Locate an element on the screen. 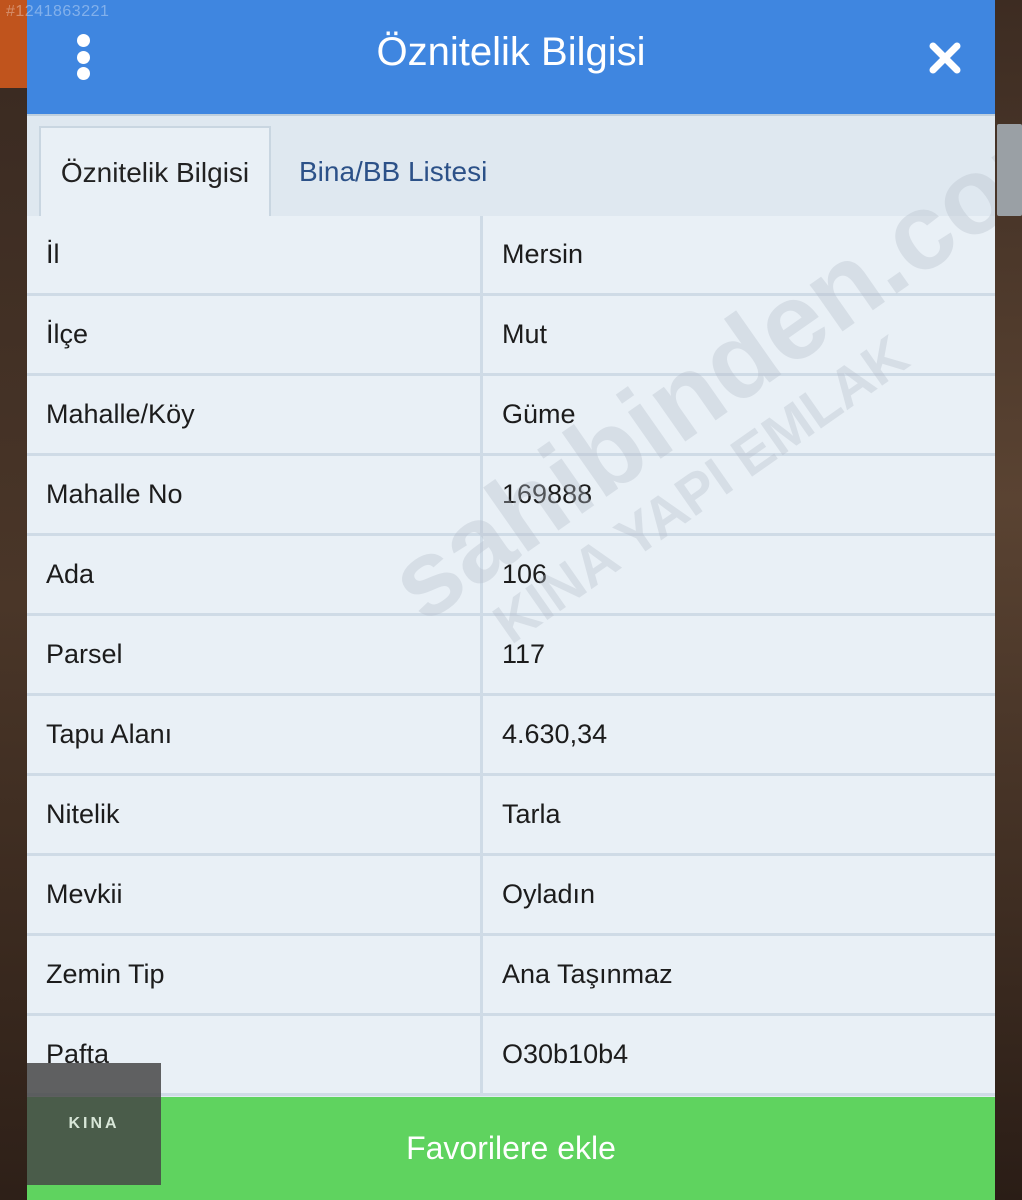 The width and height of the screenshot is (1022, 1200). attribute-key: İlçe is located at coordinates (255, 336).